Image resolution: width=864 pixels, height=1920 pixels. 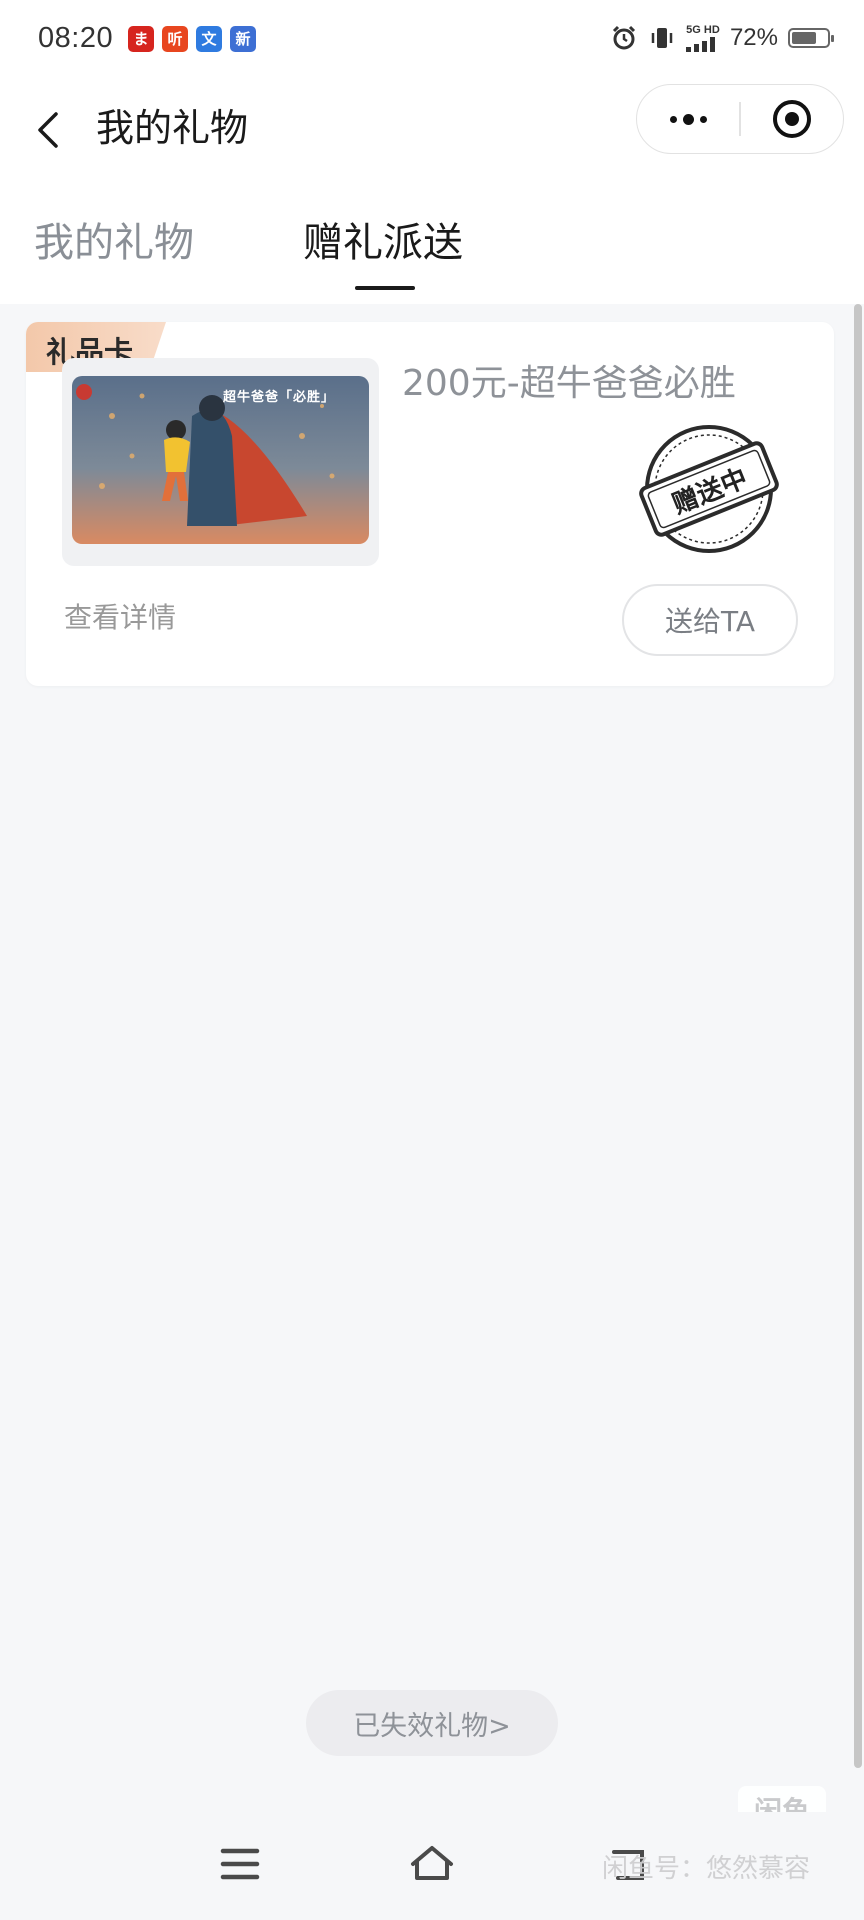 What do you see at coordinates (114, 243) in the screenshot?
I see `tab-my-gifts: 我的礼物` at bounding box center [114, 243].